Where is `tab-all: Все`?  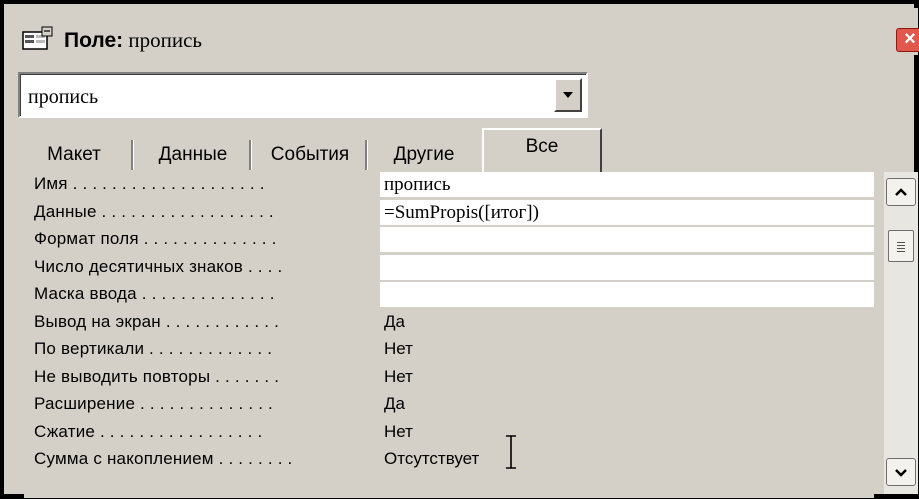 tab-all: Все is located at coordinates (542, 151).